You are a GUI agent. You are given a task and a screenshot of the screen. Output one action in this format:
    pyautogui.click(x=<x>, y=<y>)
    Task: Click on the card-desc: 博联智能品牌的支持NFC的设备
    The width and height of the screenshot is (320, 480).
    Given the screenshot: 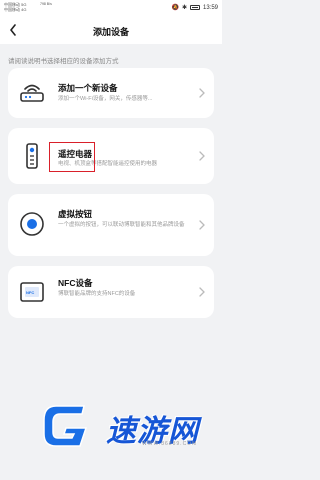 What is the action you would take?
    pyautogui.click(x=97, y=294)
    